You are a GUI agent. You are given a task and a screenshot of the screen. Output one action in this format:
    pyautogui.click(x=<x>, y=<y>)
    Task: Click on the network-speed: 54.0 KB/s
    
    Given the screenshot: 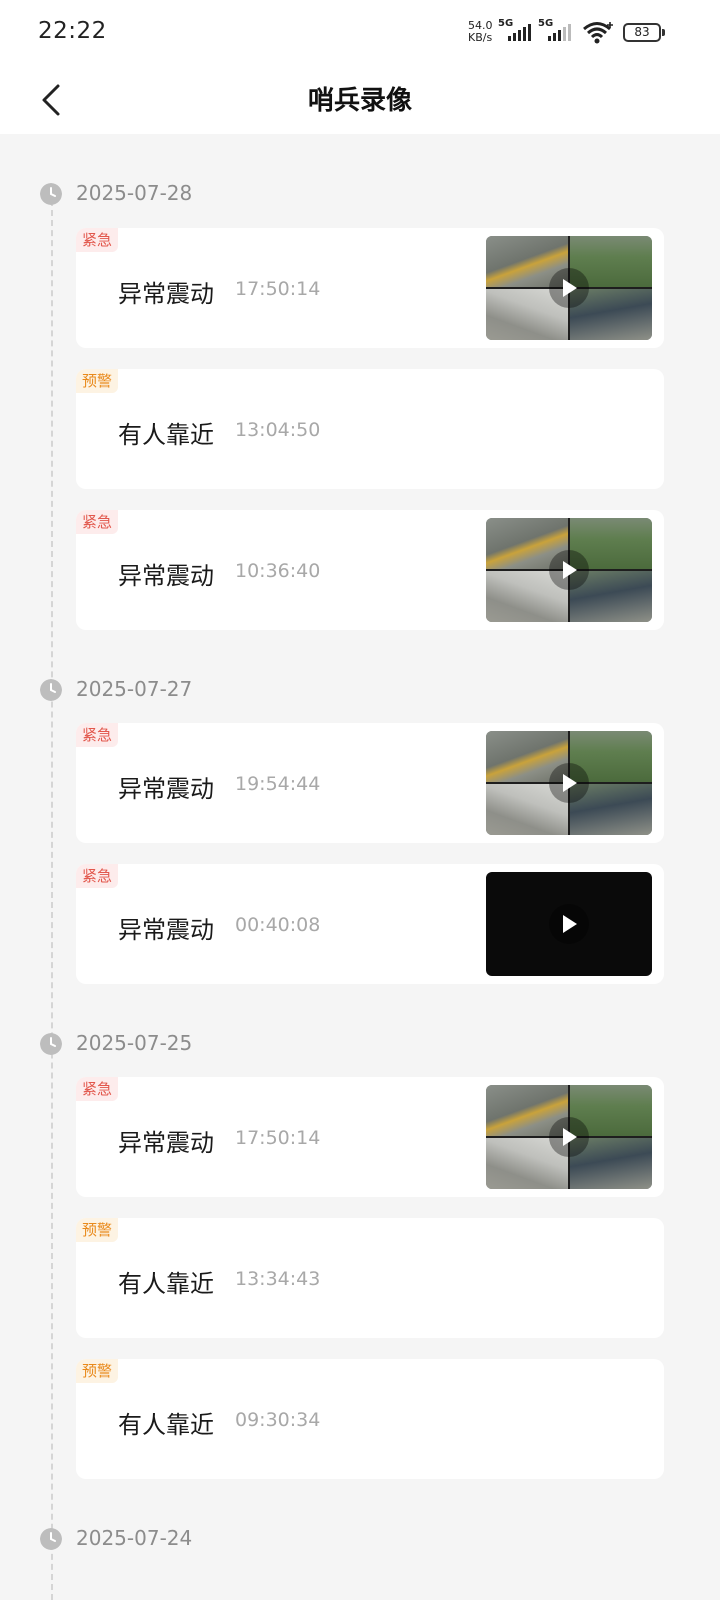 What is the action you would take?
    pyautogui.click(x=480, y=32)
    